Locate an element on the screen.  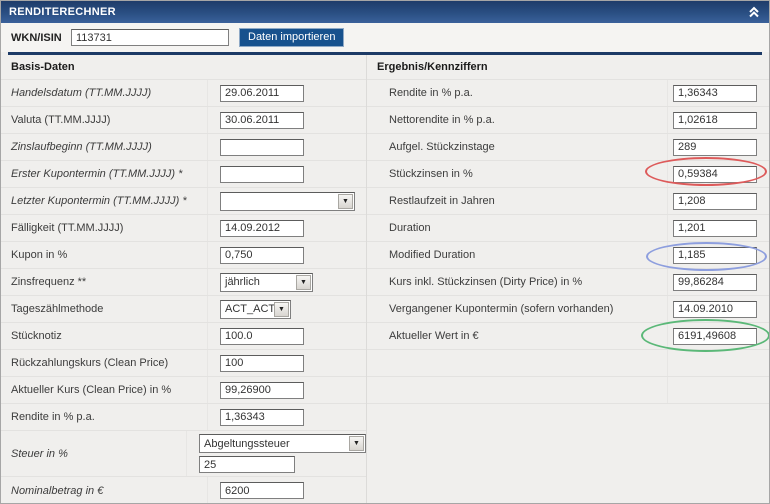
steuer-label: Steuer in % is located at coordinates (94, 453).